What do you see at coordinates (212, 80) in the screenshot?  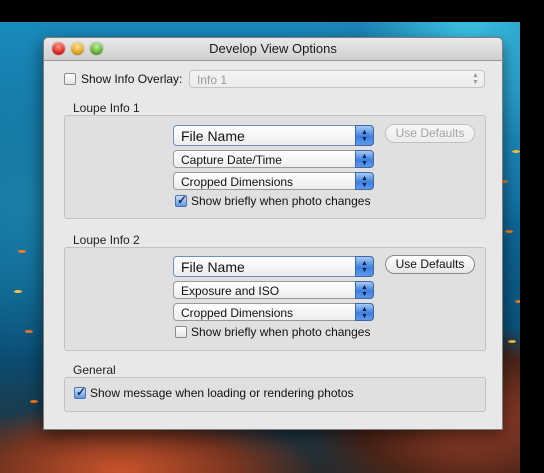 I see `info-overlay-value: Info 1` at bounding box center [212, 80].